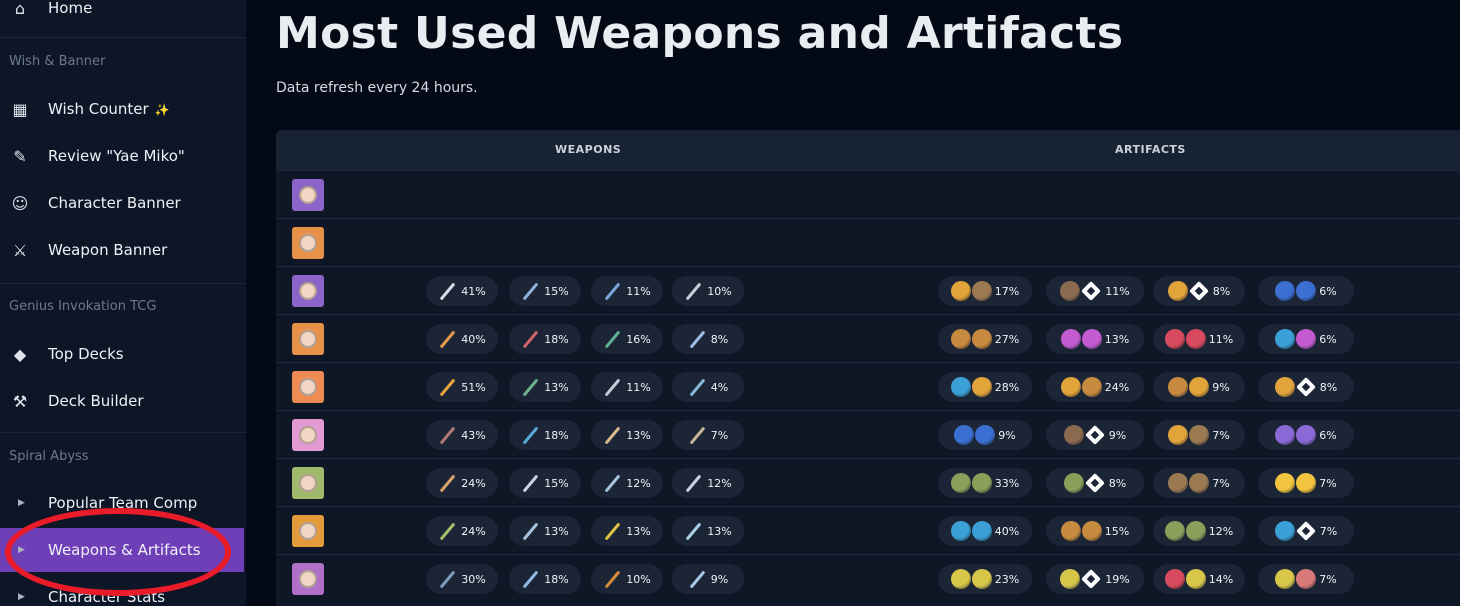 The height and width of the screenshot is (606, 1460). Describe the element at coordinates (123, 401) in the screenshot. I see `nav-deck-builder: ⚒ Deck Builder` at that location.